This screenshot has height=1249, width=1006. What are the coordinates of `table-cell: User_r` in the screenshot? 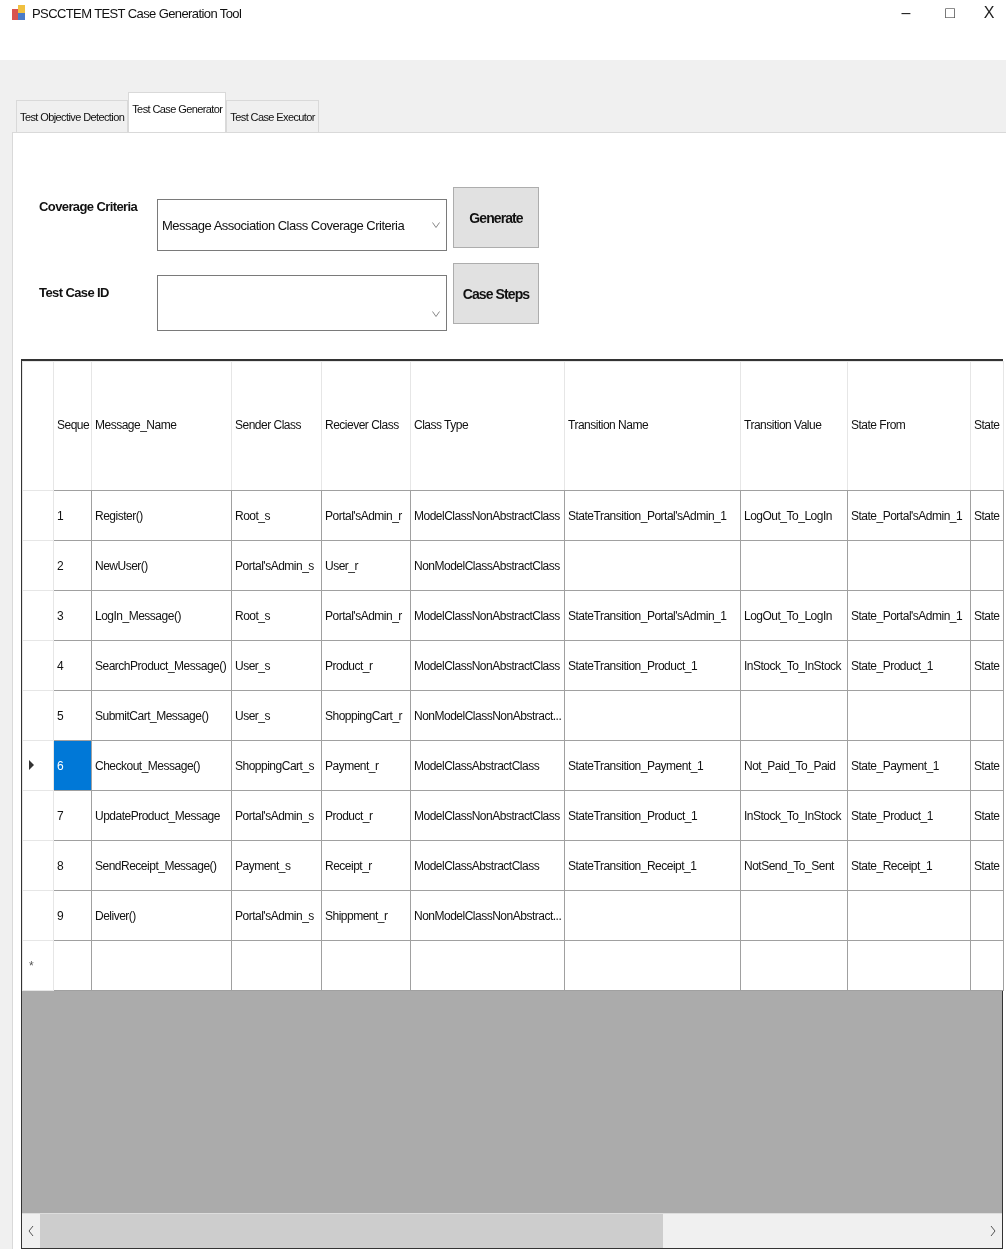 It's located at (341, 565).